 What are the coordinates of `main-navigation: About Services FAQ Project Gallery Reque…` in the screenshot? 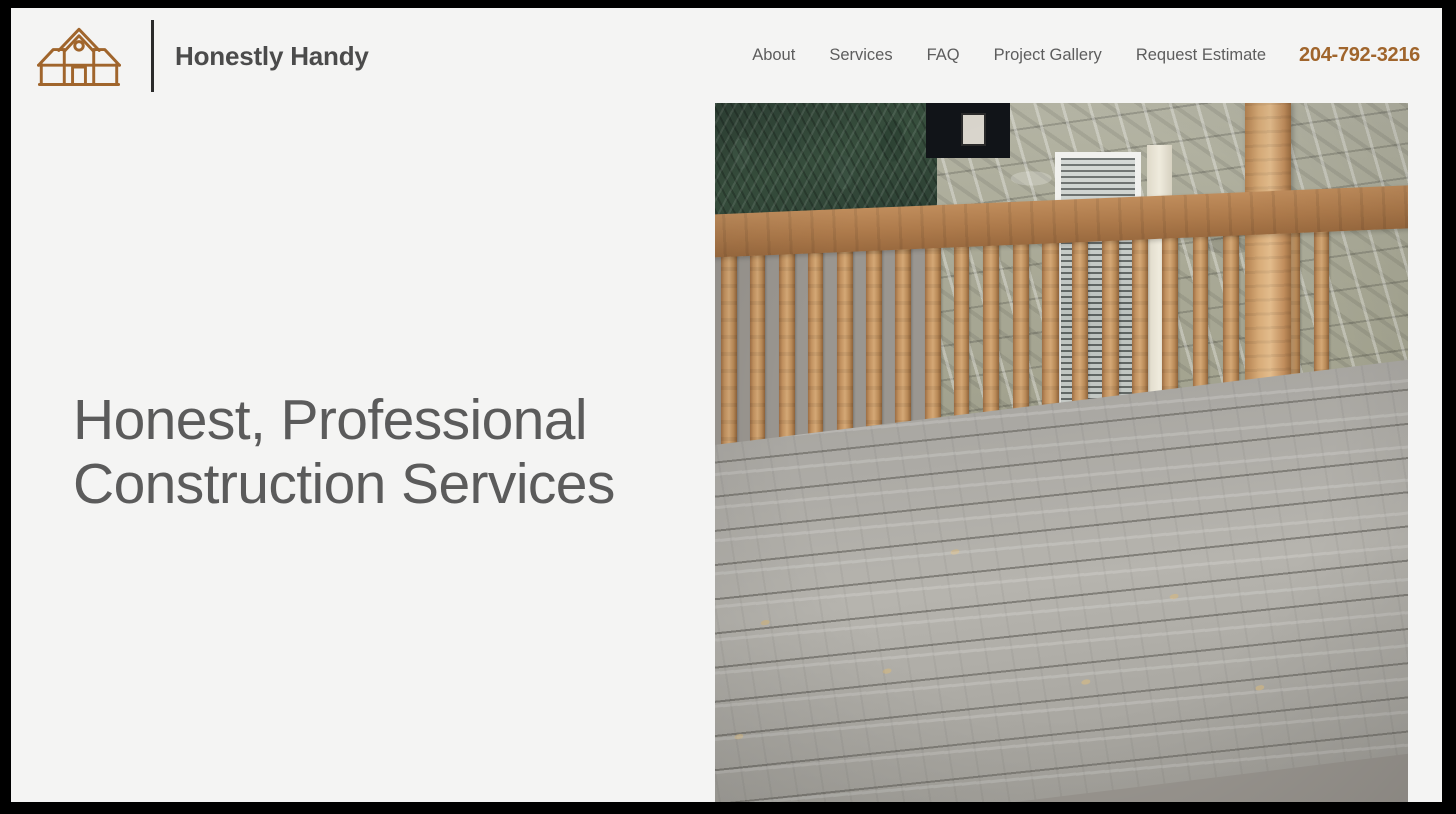 It's located at (1081, 55).